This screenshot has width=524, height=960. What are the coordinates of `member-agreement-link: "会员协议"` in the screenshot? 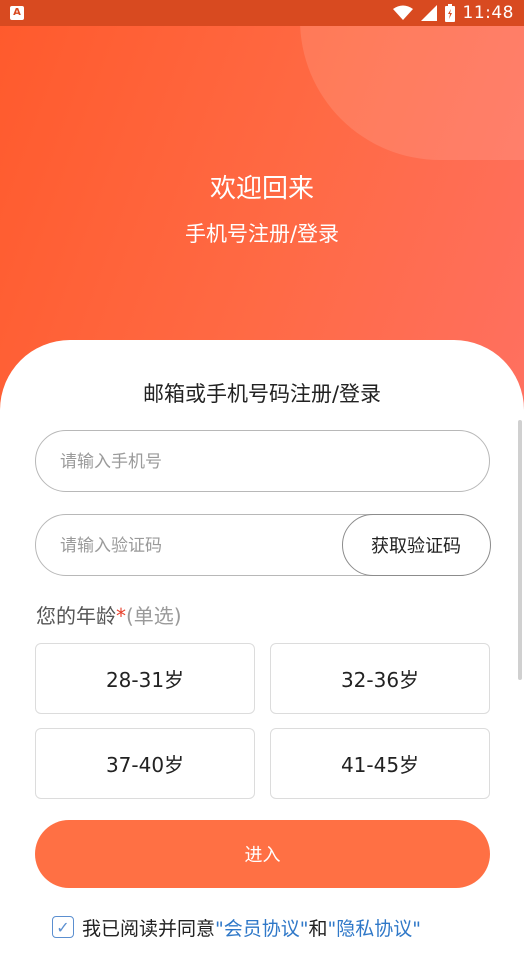 It's located at (261, 929).